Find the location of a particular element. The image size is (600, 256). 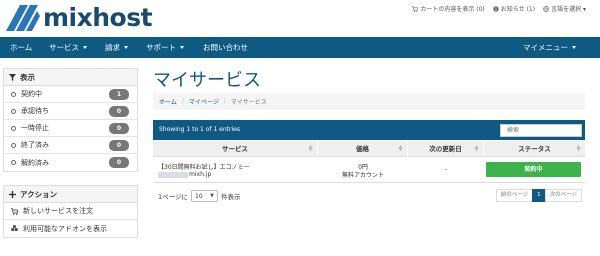

filter-item-label: 解約済み is located at coordinates (35, 162).